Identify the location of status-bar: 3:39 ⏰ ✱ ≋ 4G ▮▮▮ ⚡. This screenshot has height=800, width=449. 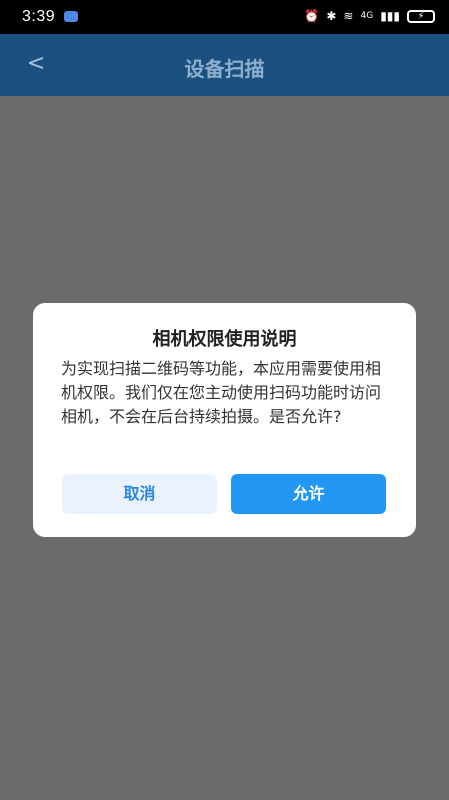
(224, 17).